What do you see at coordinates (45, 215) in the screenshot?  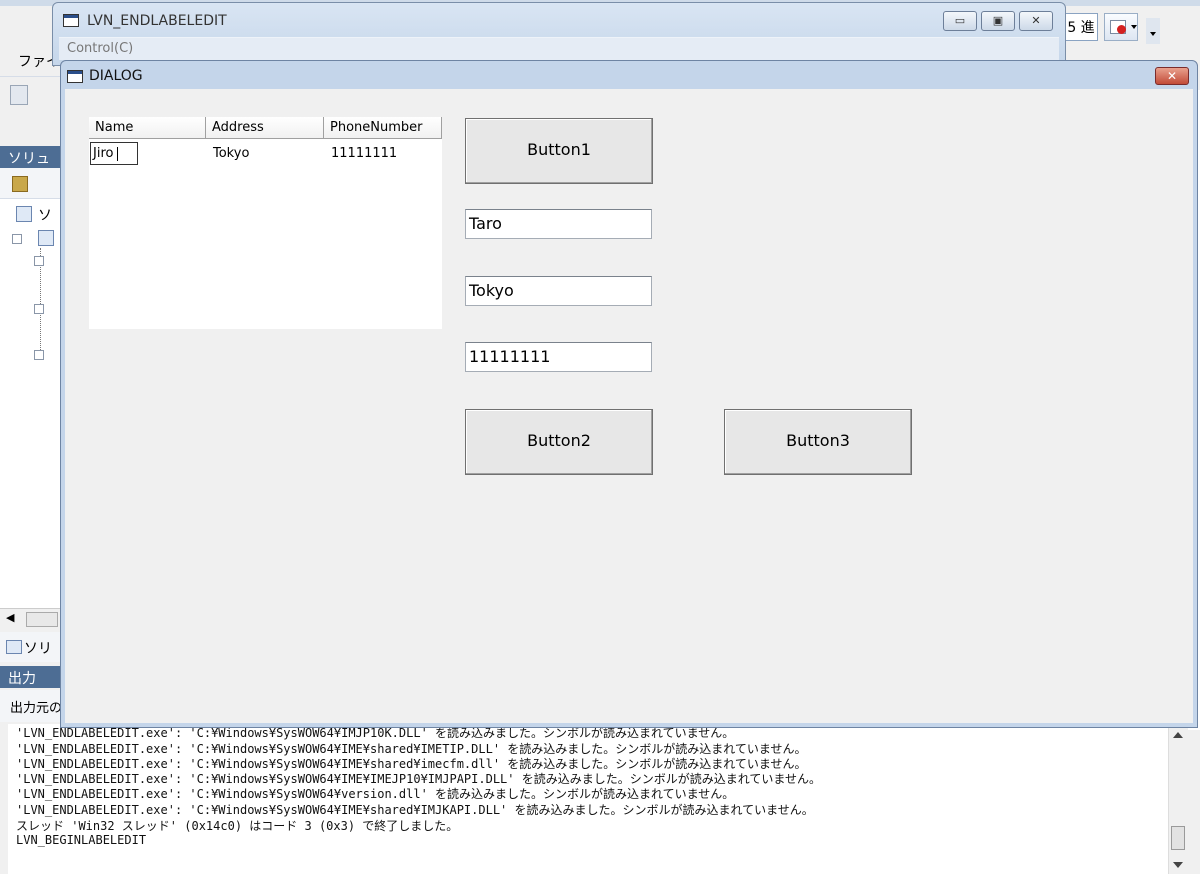 I see `solution-tree-item: ソ` at bounding box center [45, 215].